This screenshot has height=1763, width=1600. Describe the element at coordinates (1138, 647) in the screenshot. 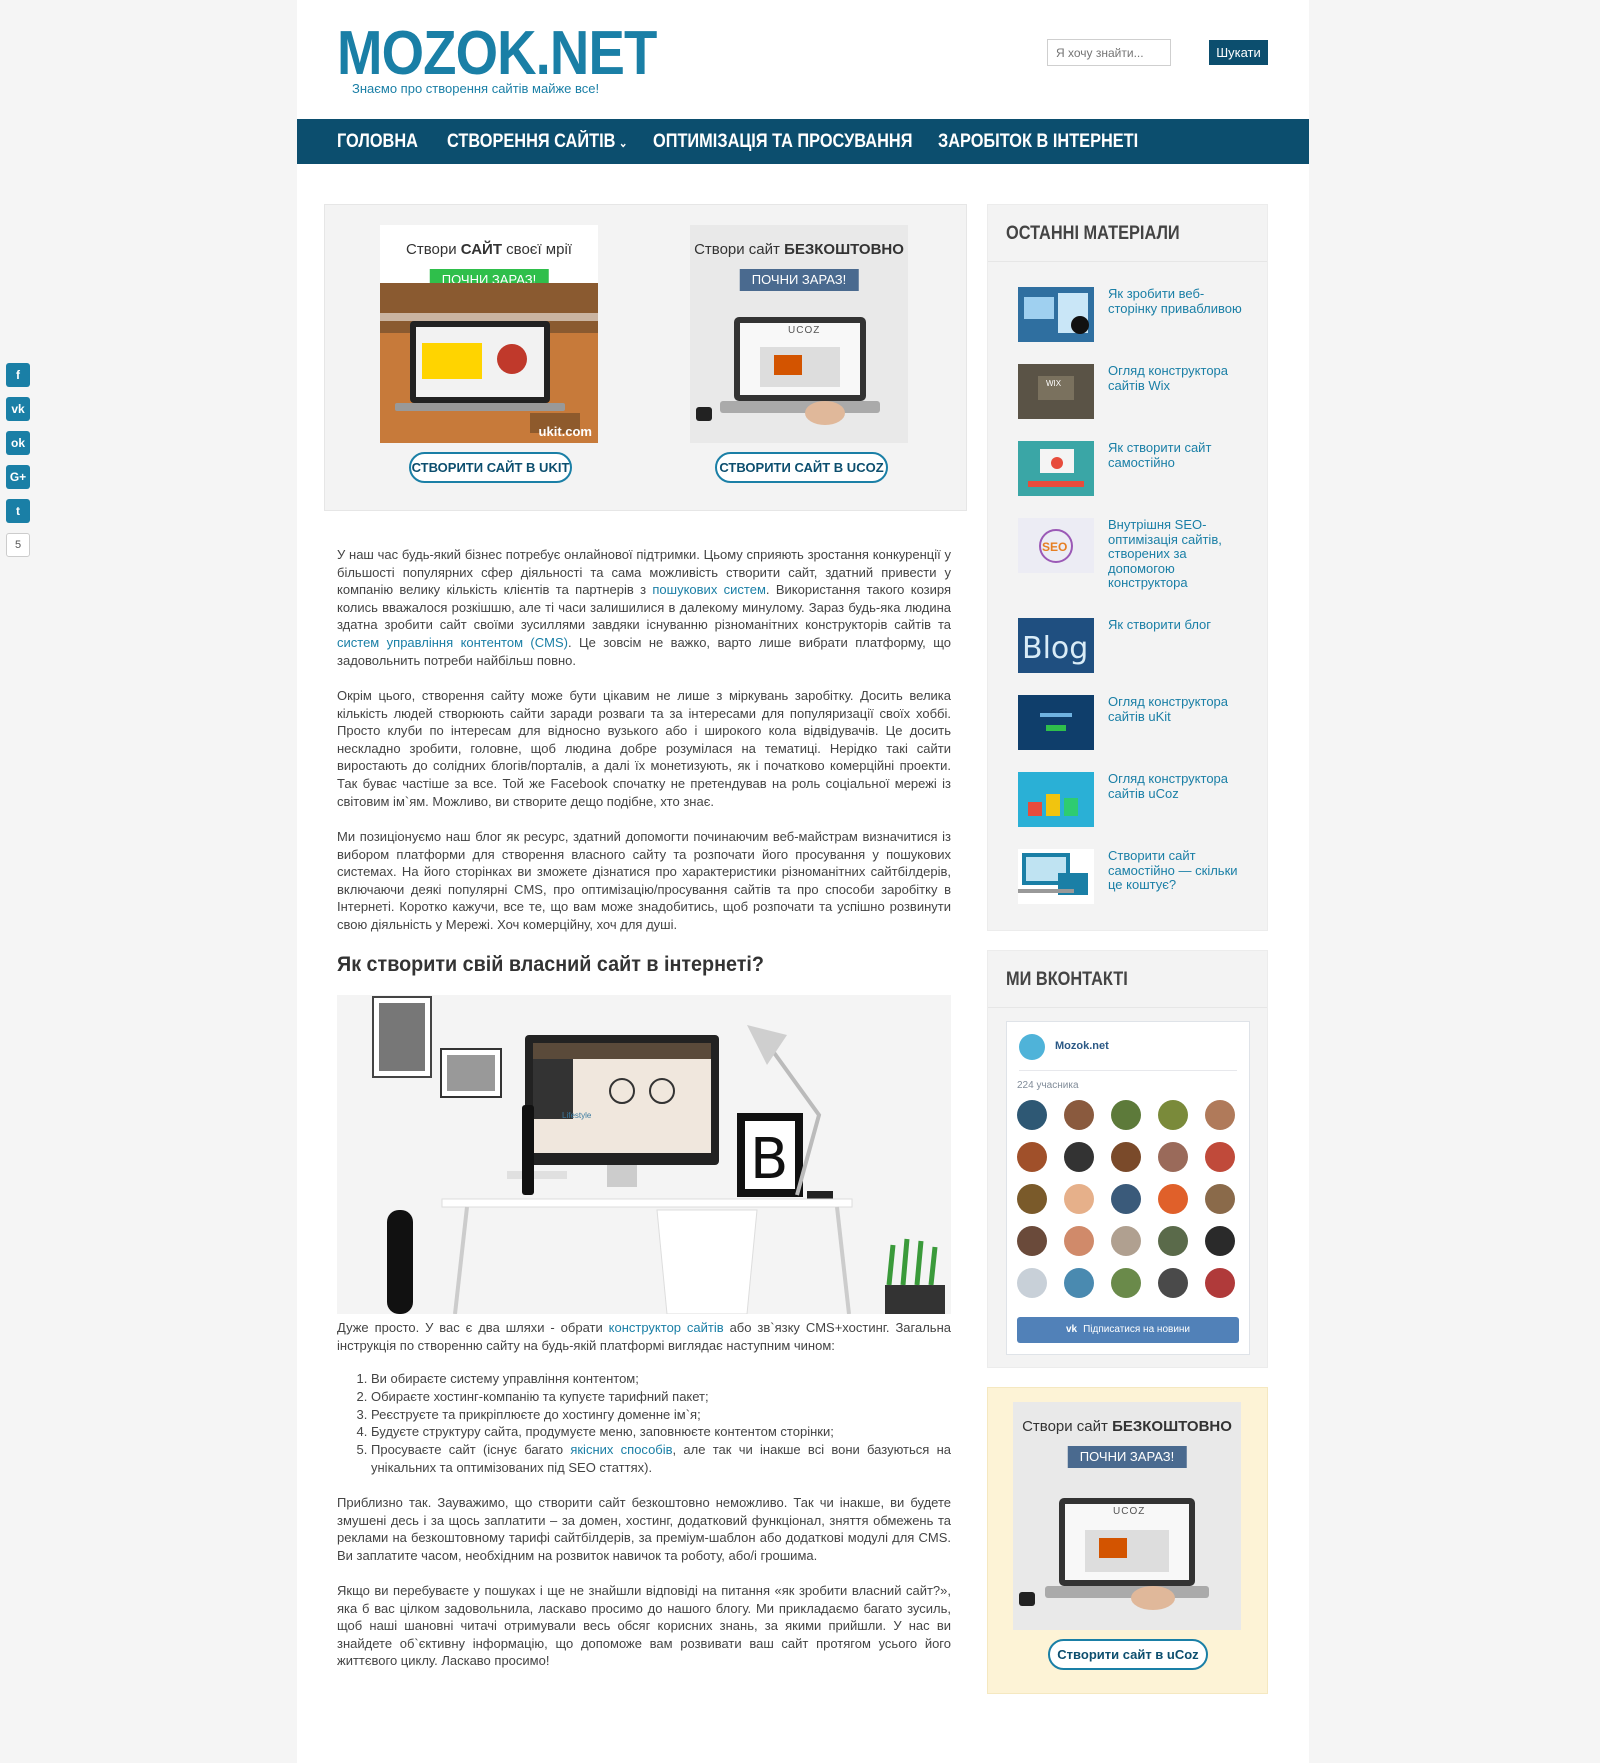

I see `recent-post: Blog Як створити блог` at that location.